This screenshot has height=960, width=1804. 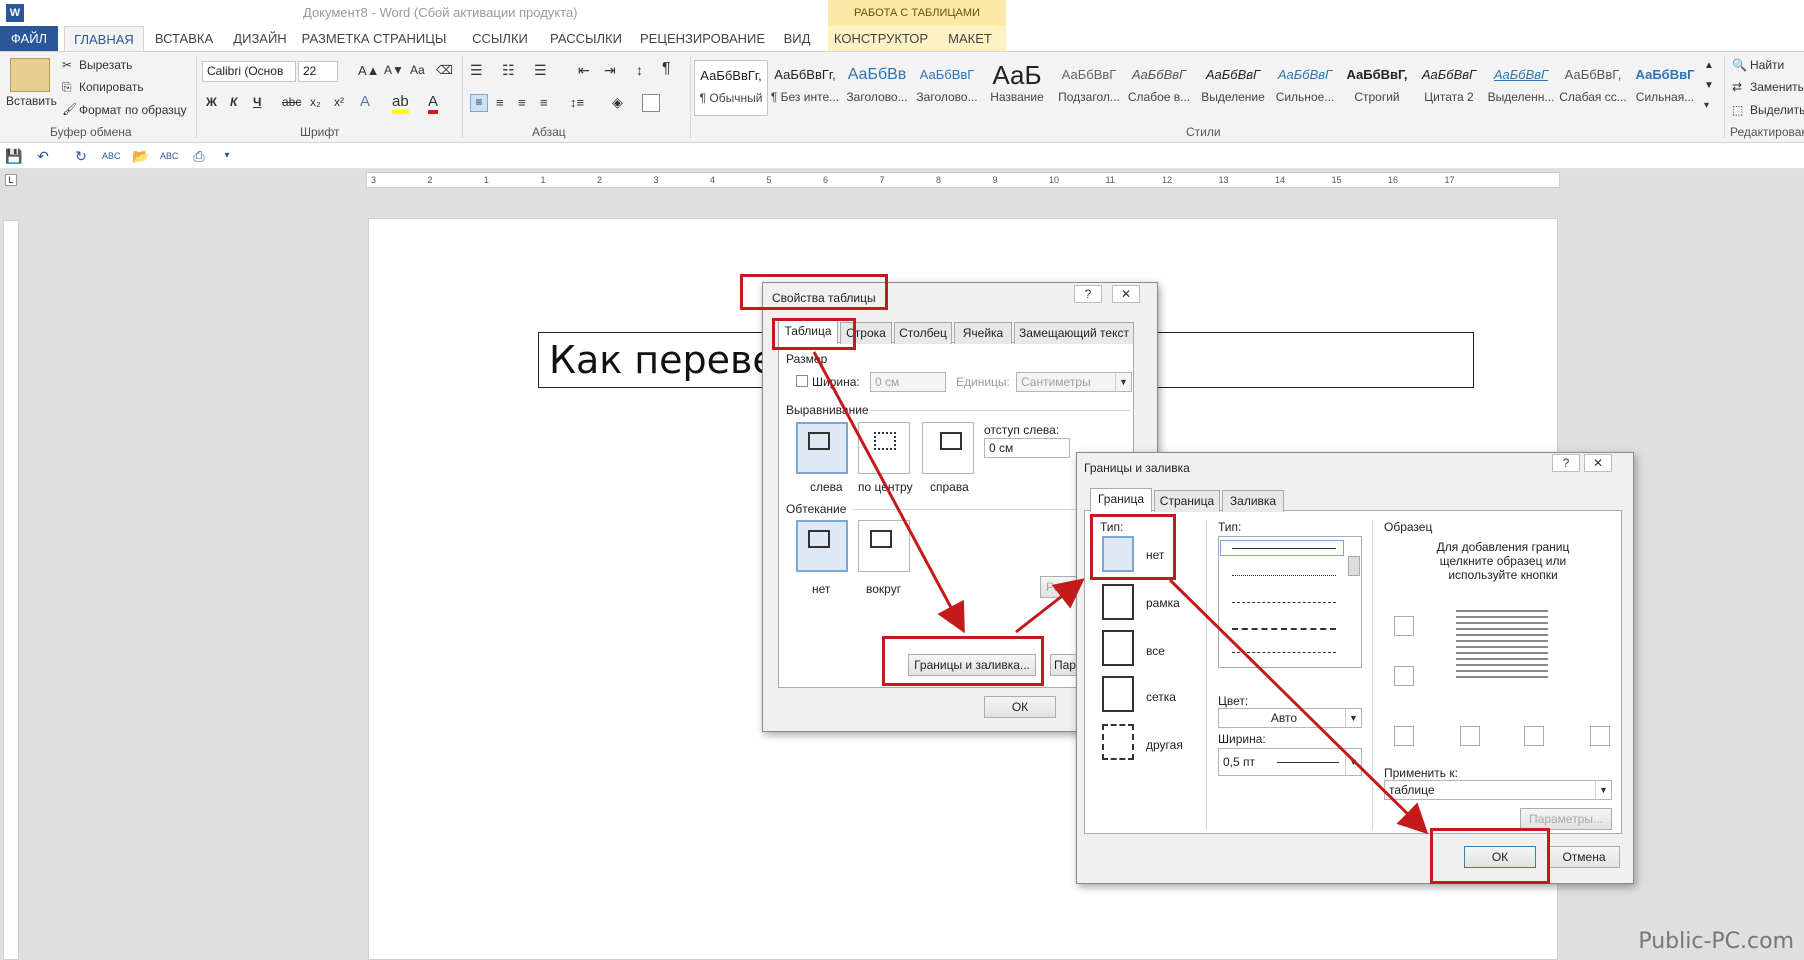 I want to click on arrow-none-to-ok, so click(x=1298, y=706).